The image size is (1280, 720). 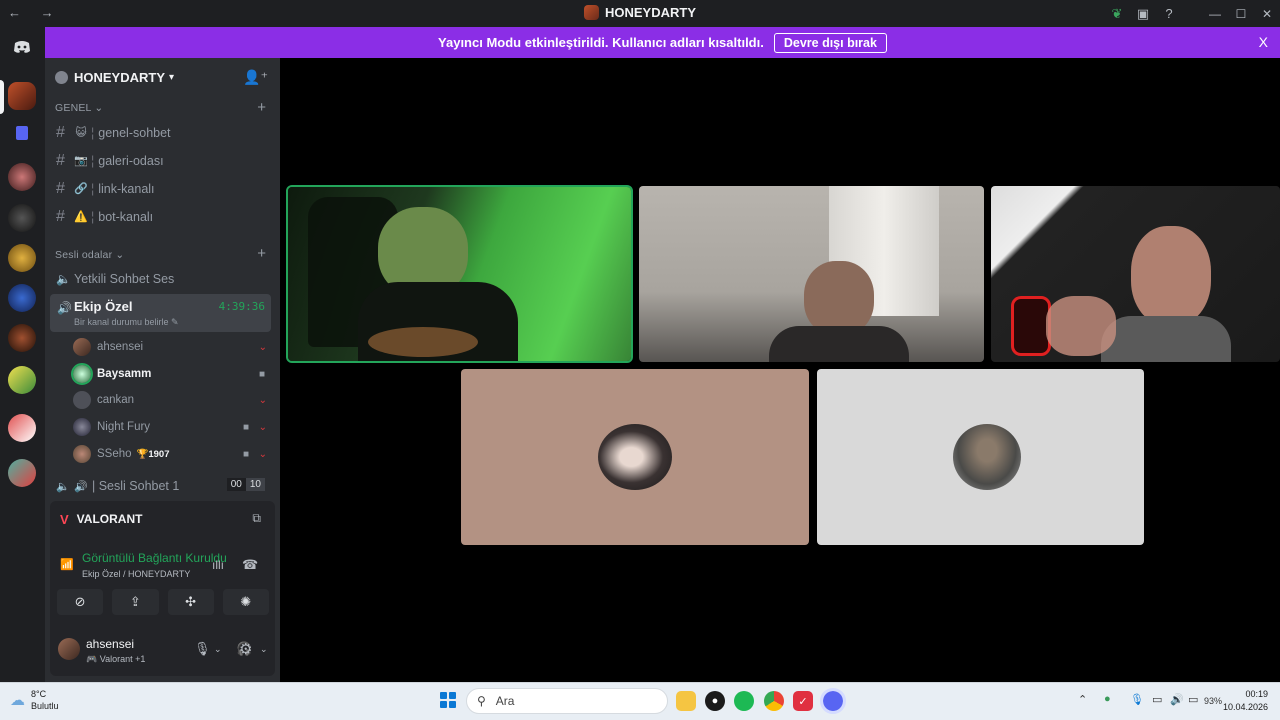 I want to click on voice-member: ahsensei ⌄, so click(x=172, y=347).